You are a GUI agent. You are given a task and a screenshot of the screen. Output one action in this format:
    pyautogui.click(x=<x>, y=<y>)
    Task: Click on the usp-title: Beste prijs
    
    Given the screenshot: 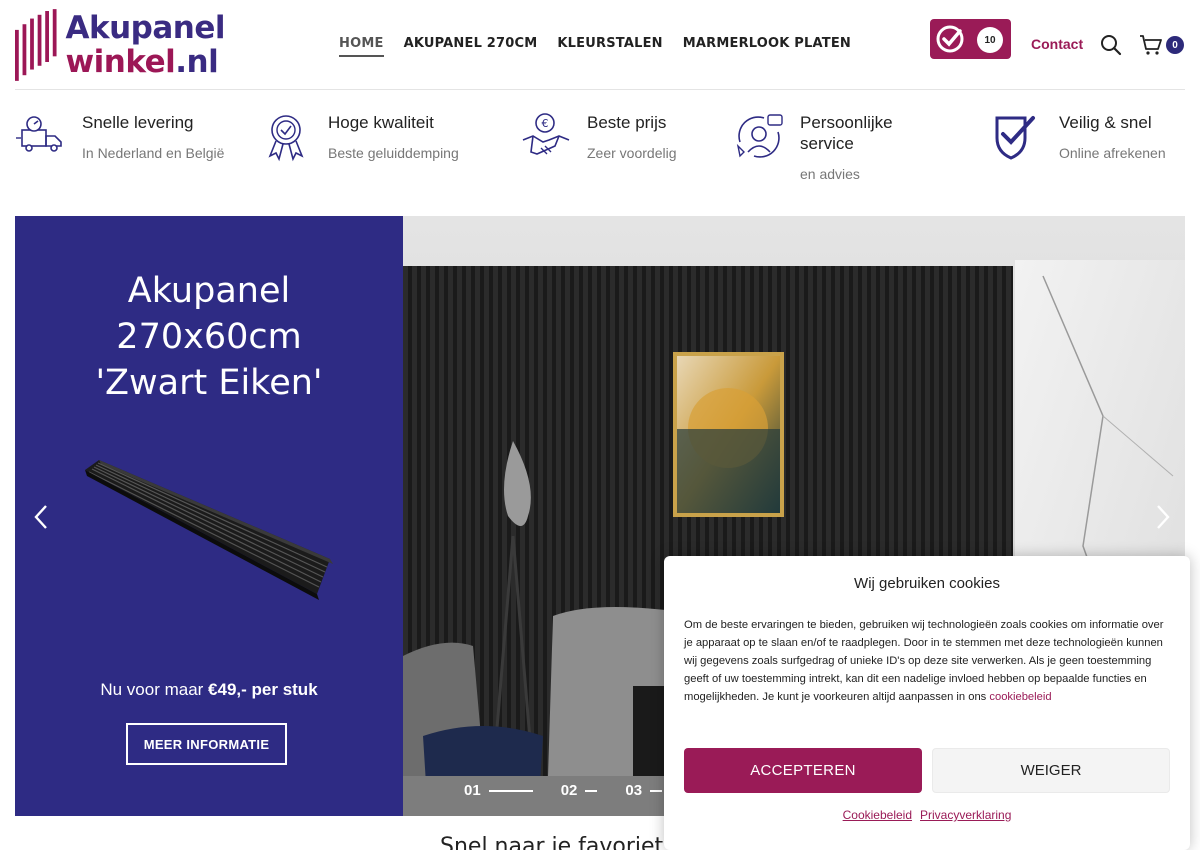 What is the action you would take?
    pyautogui.click(x=627, y=122)
    